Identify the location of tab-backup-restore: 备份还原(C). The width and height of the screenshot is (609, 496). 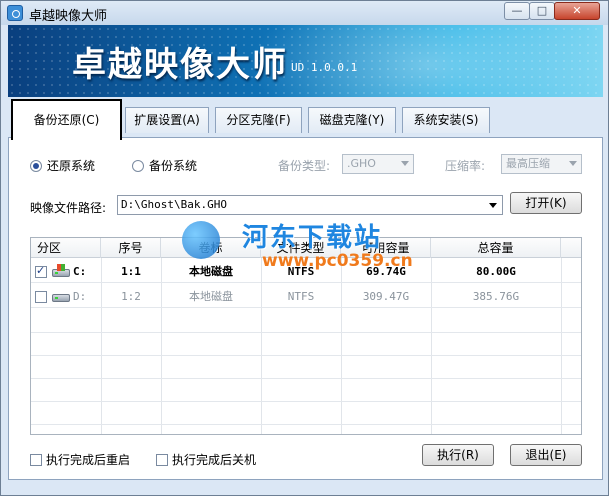
(66, 119).